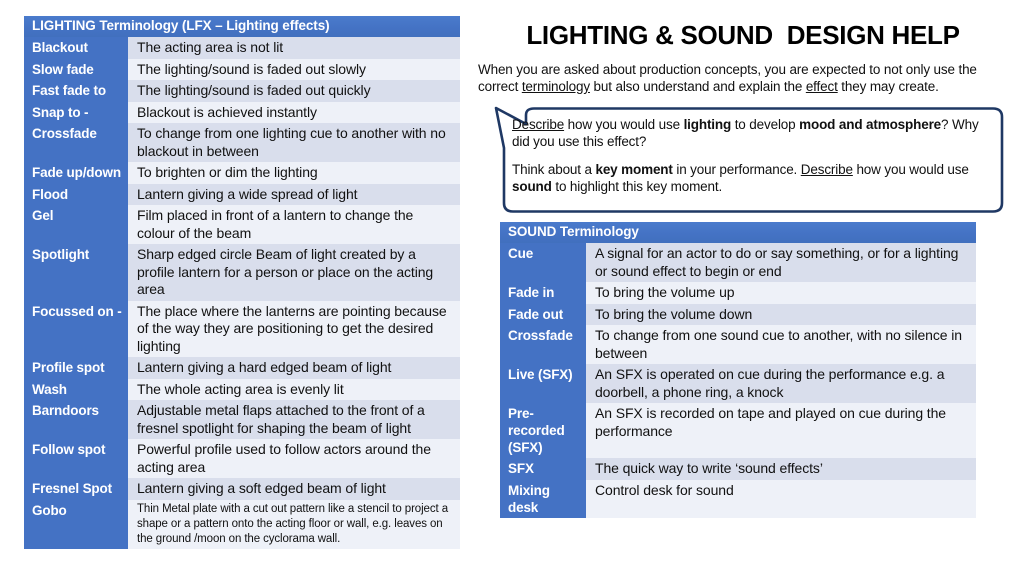 This screenshot has width=1024, height=576. I want to click on lighting-description-cell: The whole acting area is evenly lit, so click(294, 389).